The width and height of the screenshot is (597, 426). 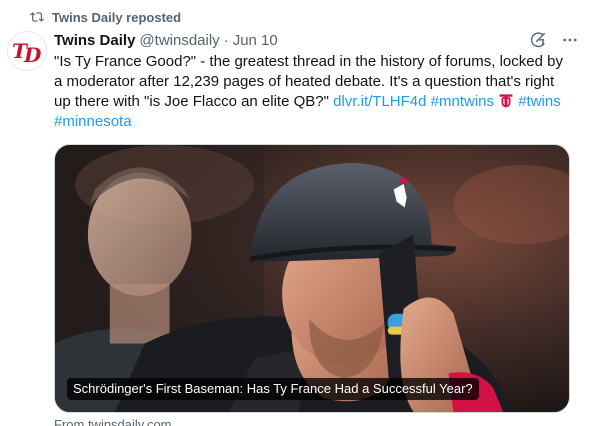 I want to click on repost-label: Twins Daily reposted, so click(x=117, y=17).